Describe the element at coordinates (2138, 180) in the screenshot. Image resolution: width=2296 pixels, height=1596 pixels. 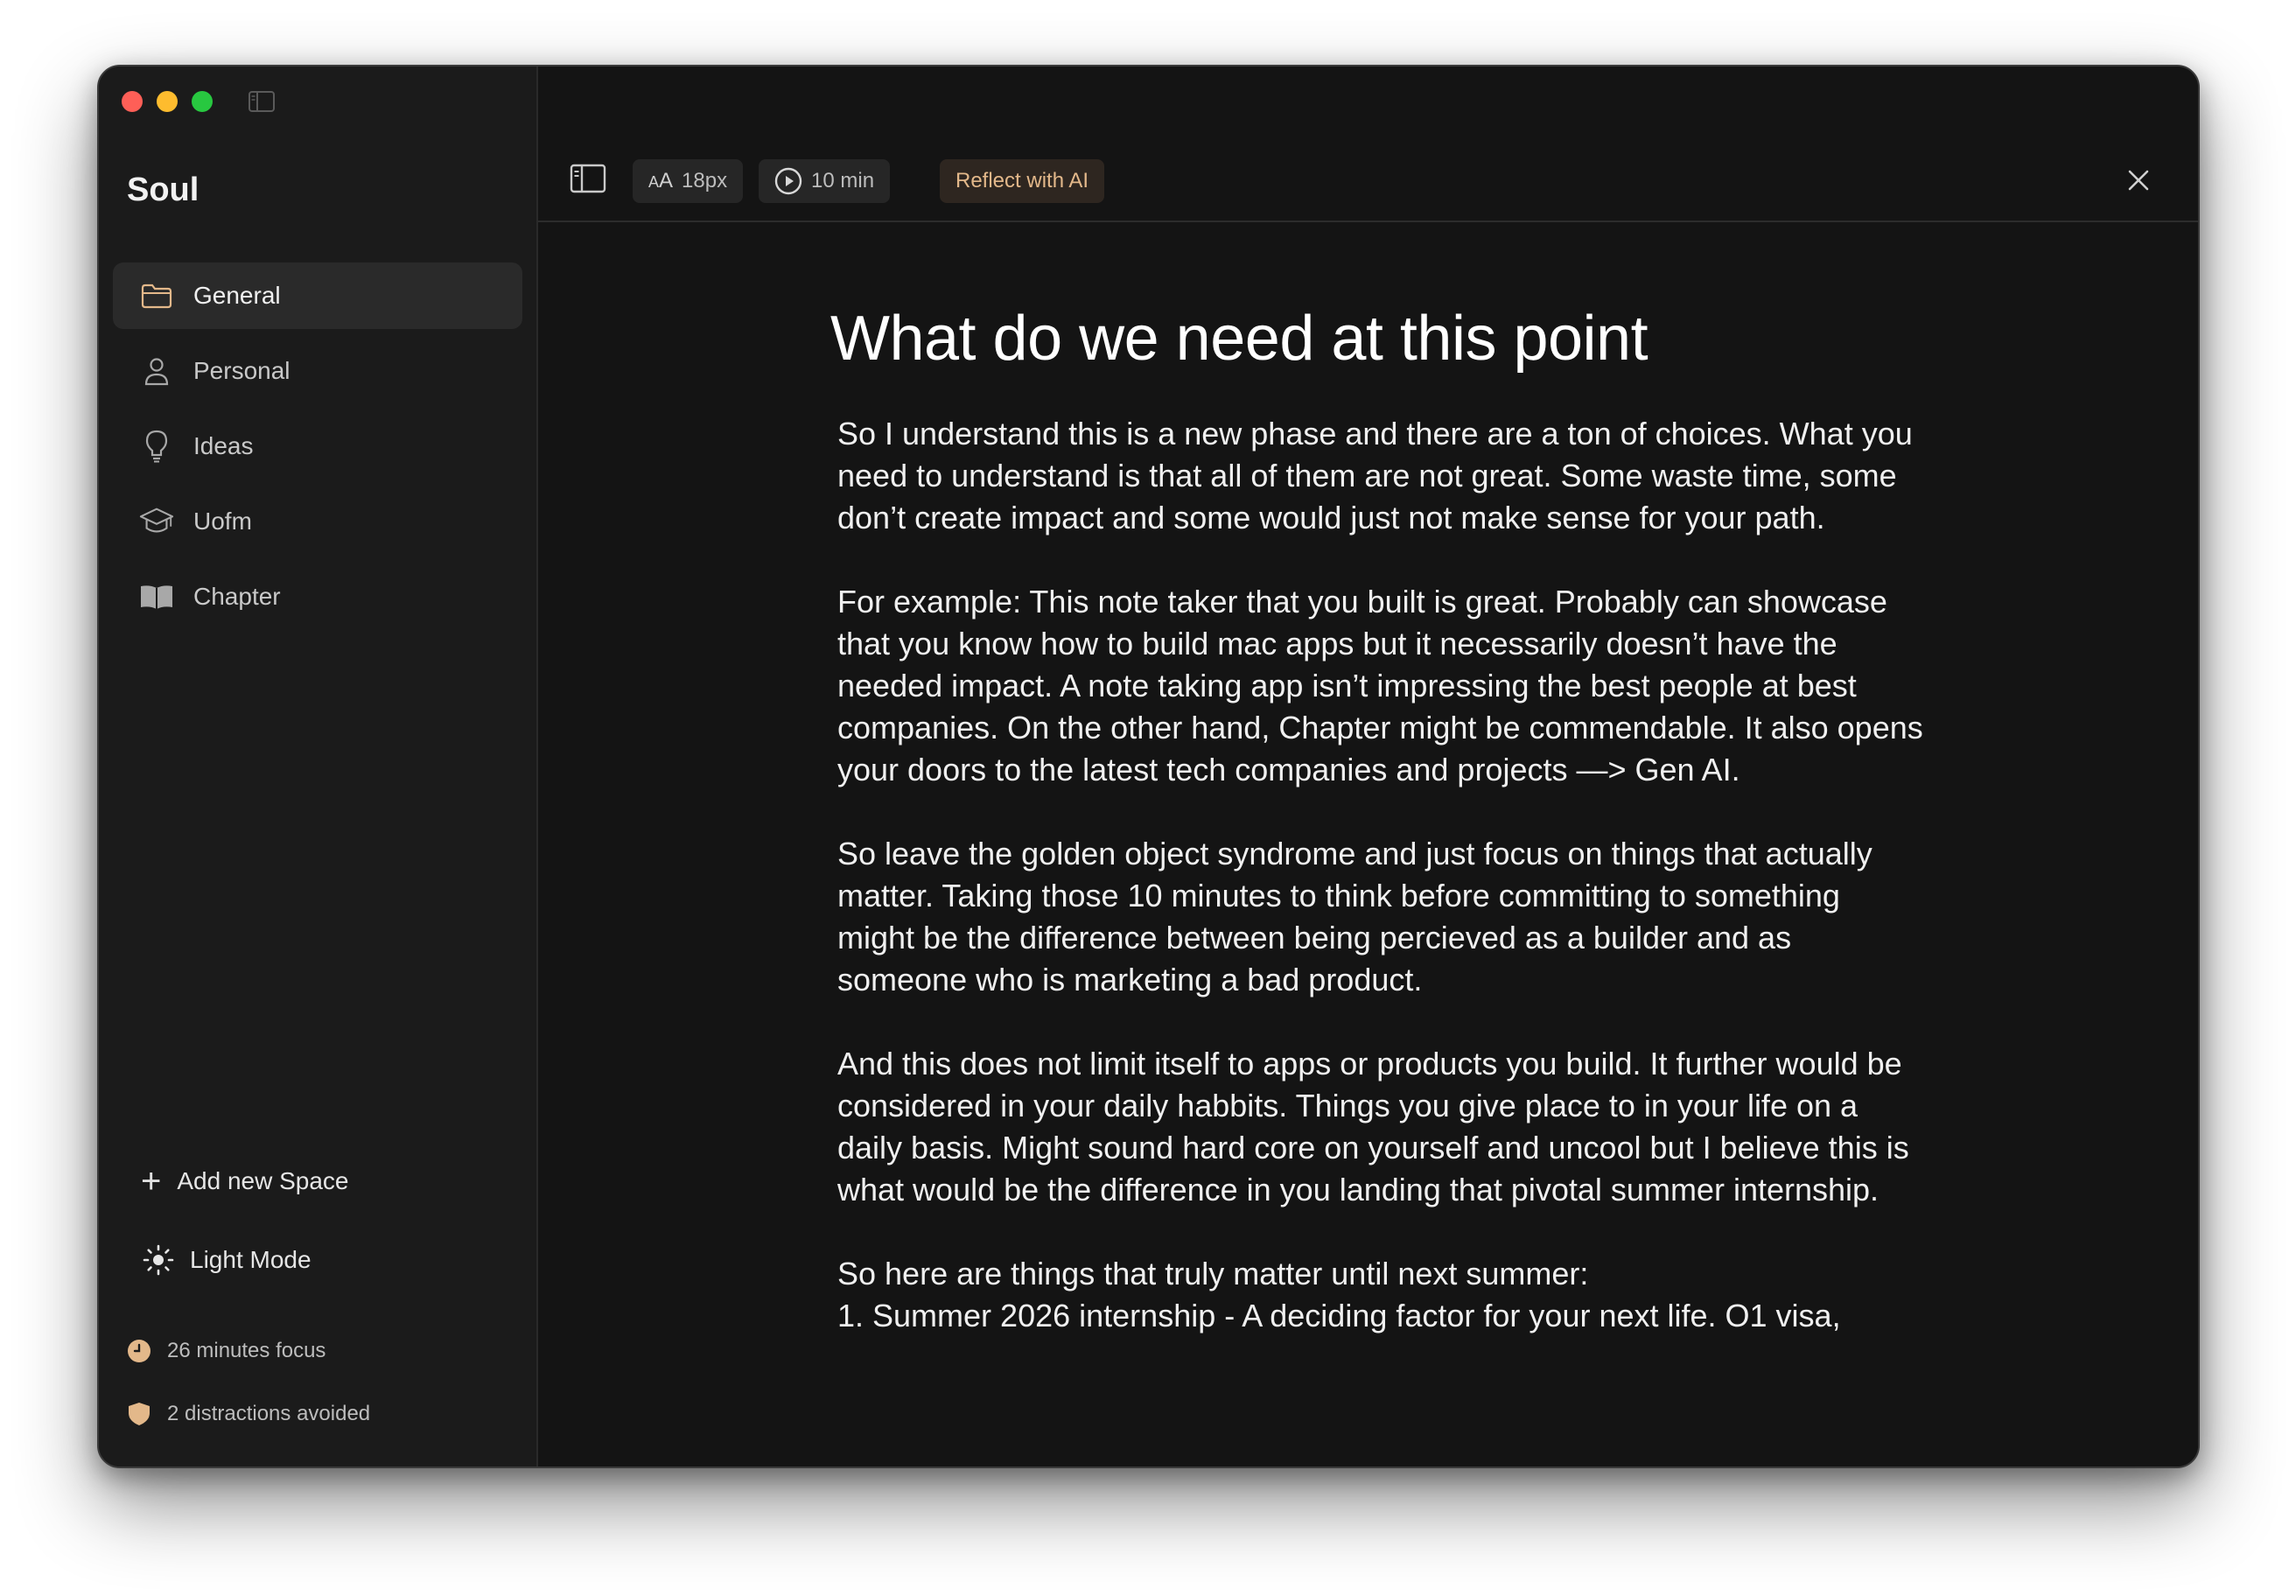
I see `close-icon` at that location.